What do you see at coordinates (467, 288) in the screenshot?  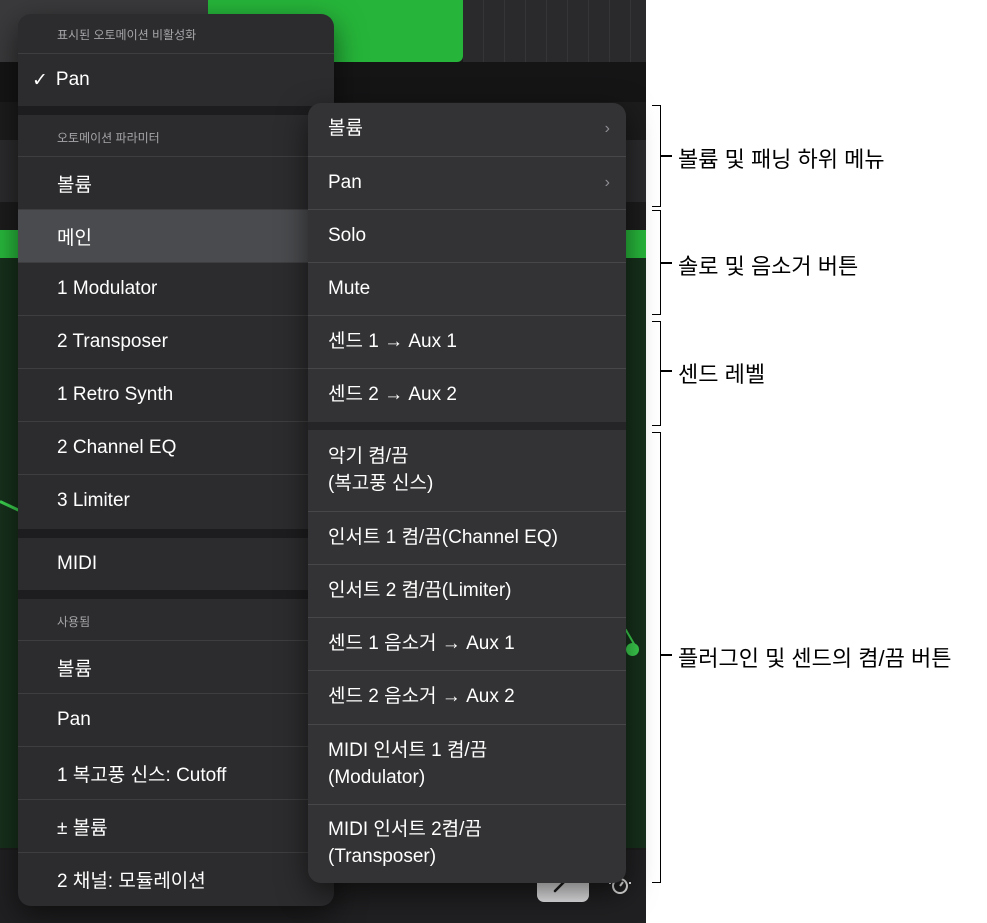 I see `submenu-item-mute: Mute` at bounding box center [467, 288].